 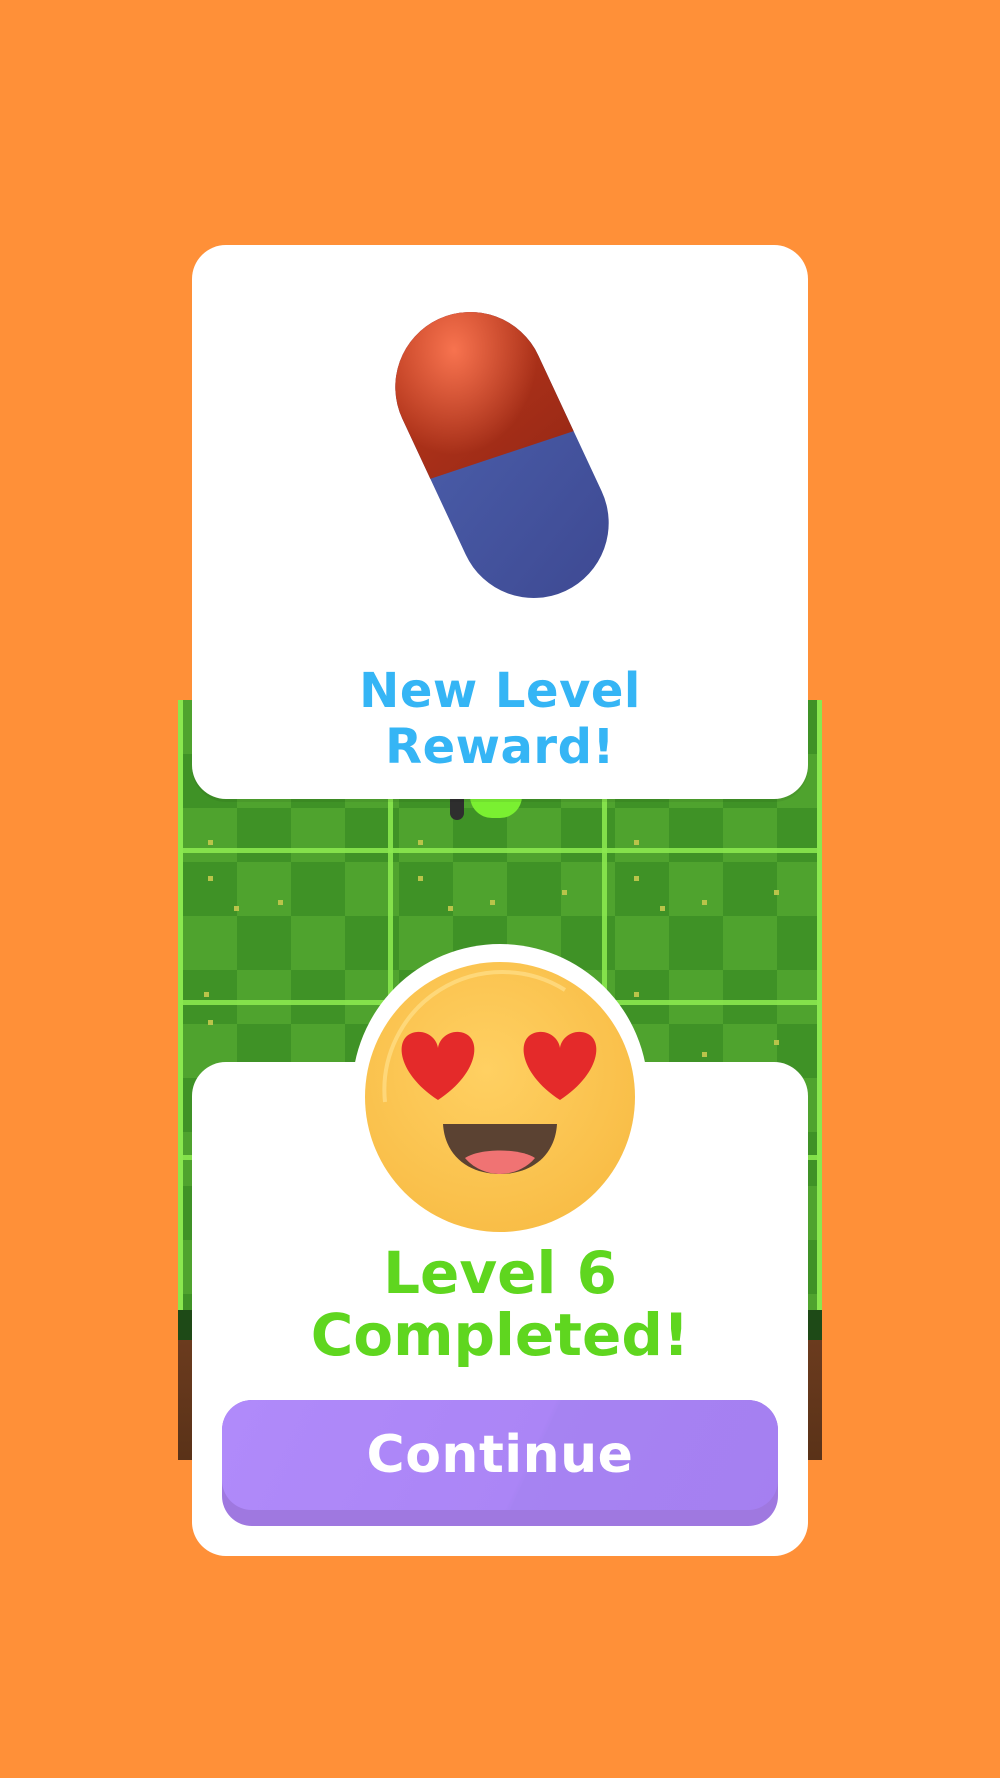 I want to click on capsule-pill-icon, so click(x=502, y=455).